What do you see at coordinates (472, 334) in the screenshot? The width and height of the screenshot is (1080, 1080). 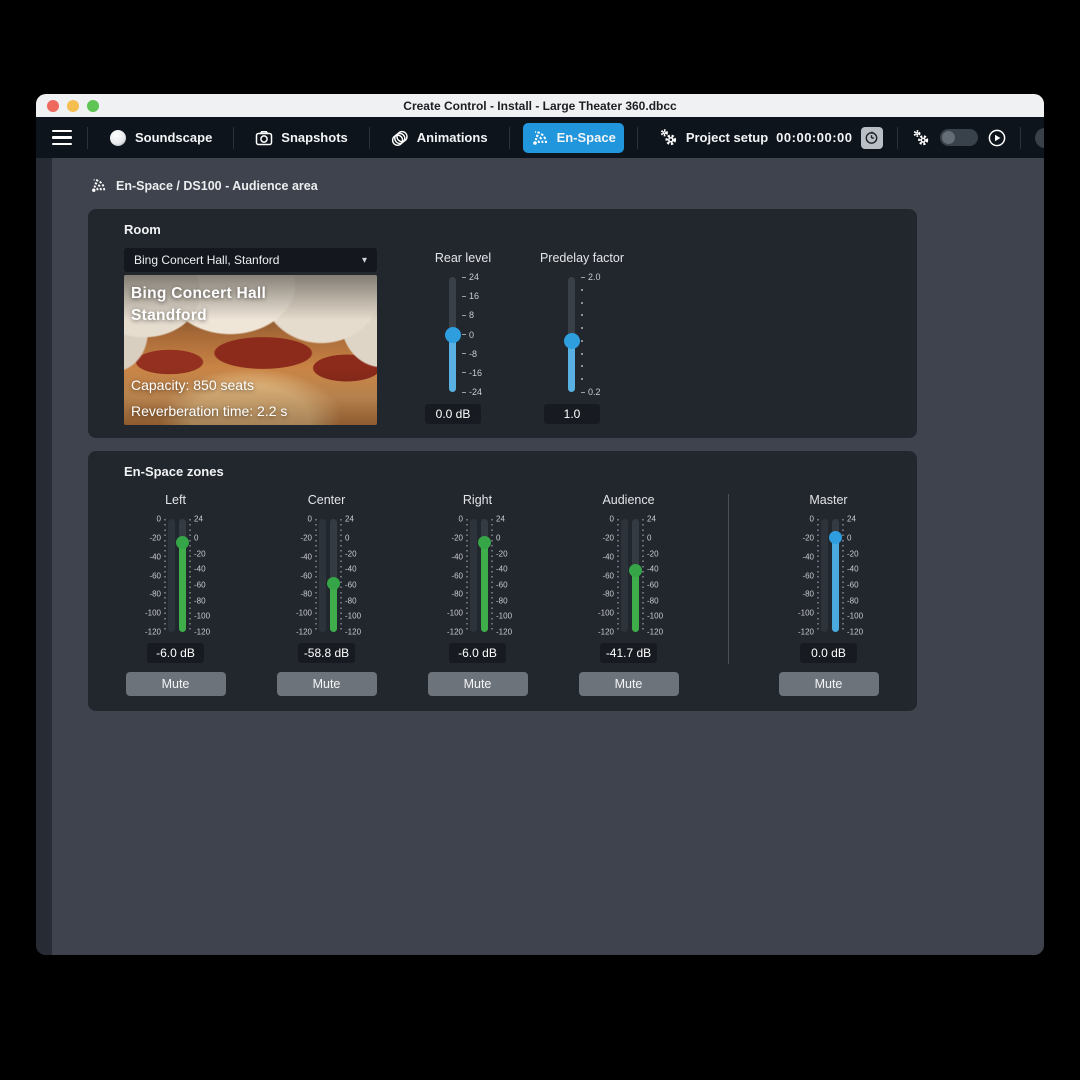 I see `scale-tick-label: 0` at bounding box center [472, 334].